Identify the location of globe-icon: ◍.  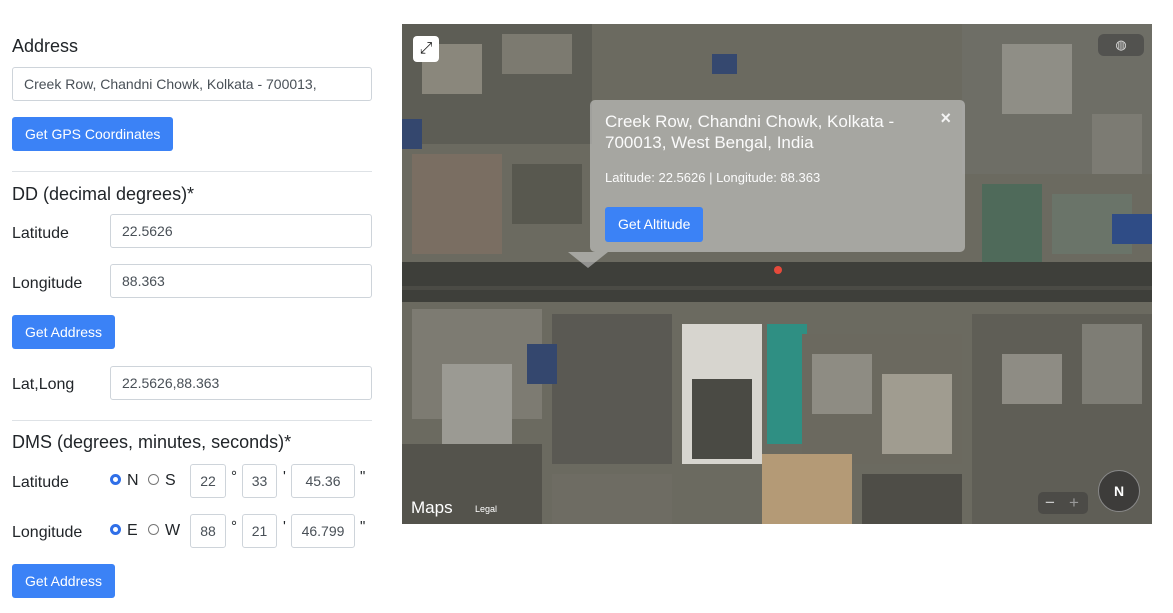
(1121, 45).